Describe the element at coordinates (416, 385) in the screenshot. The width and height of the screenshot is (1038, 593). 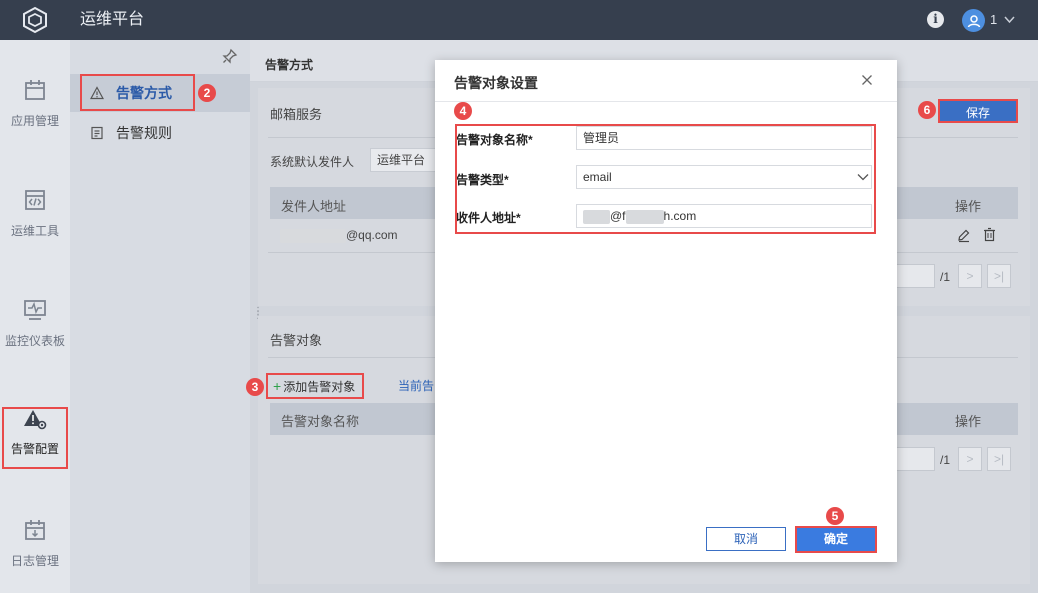
I see `current-target-link: 当前告` at that location.